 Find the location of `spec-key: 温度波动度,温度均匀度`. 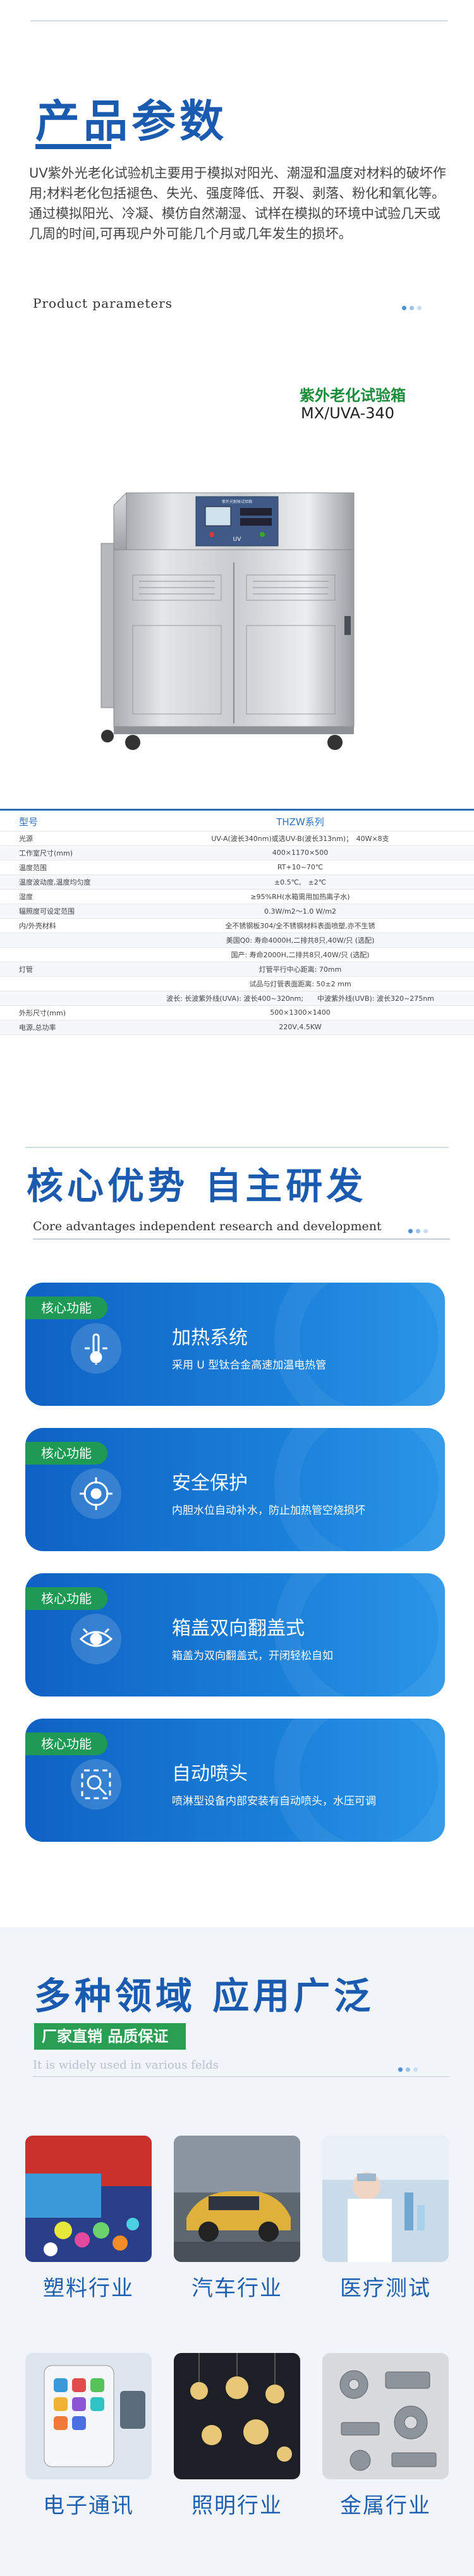

spec-key: 温度波动度,温度均匀度 is located at coordinates (63, 882).